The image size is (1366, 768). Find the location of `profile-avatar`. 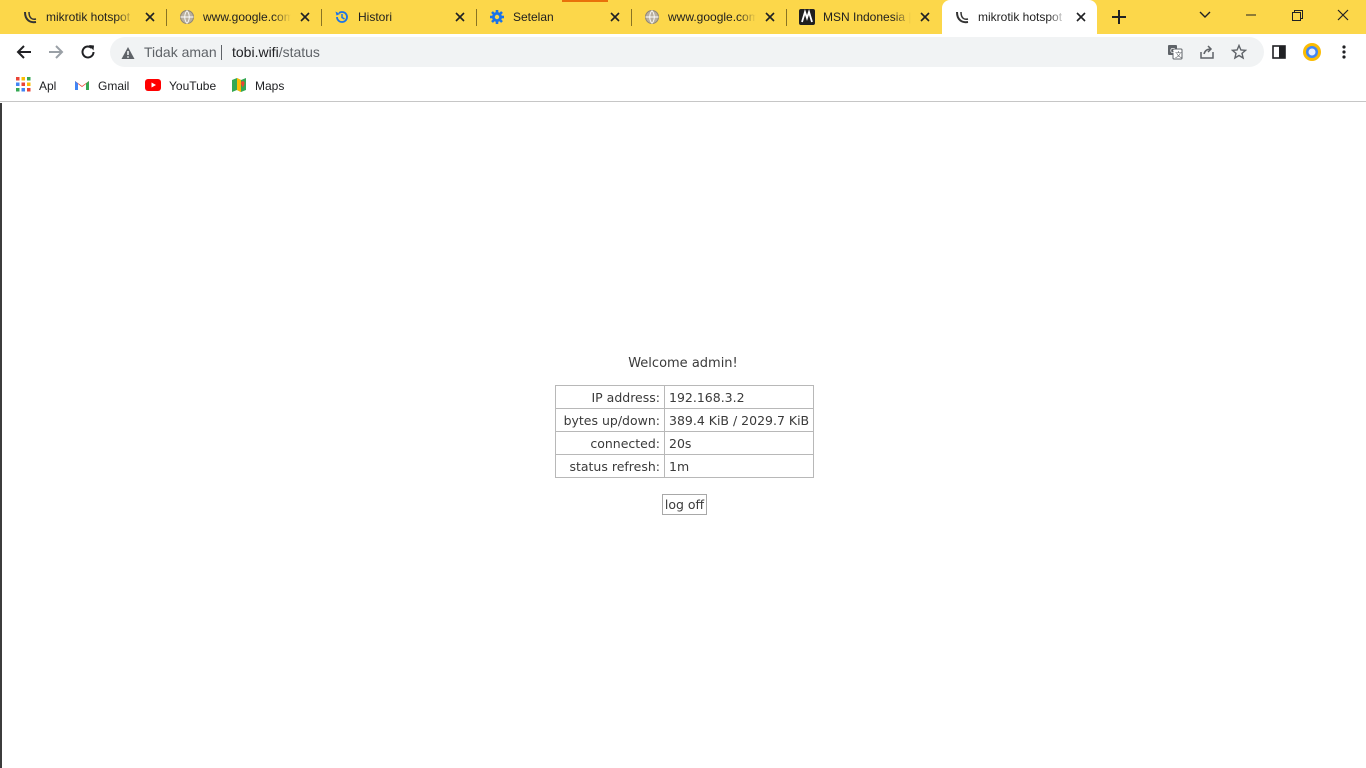

profile-avatar is located at coordinates (1312, 52).